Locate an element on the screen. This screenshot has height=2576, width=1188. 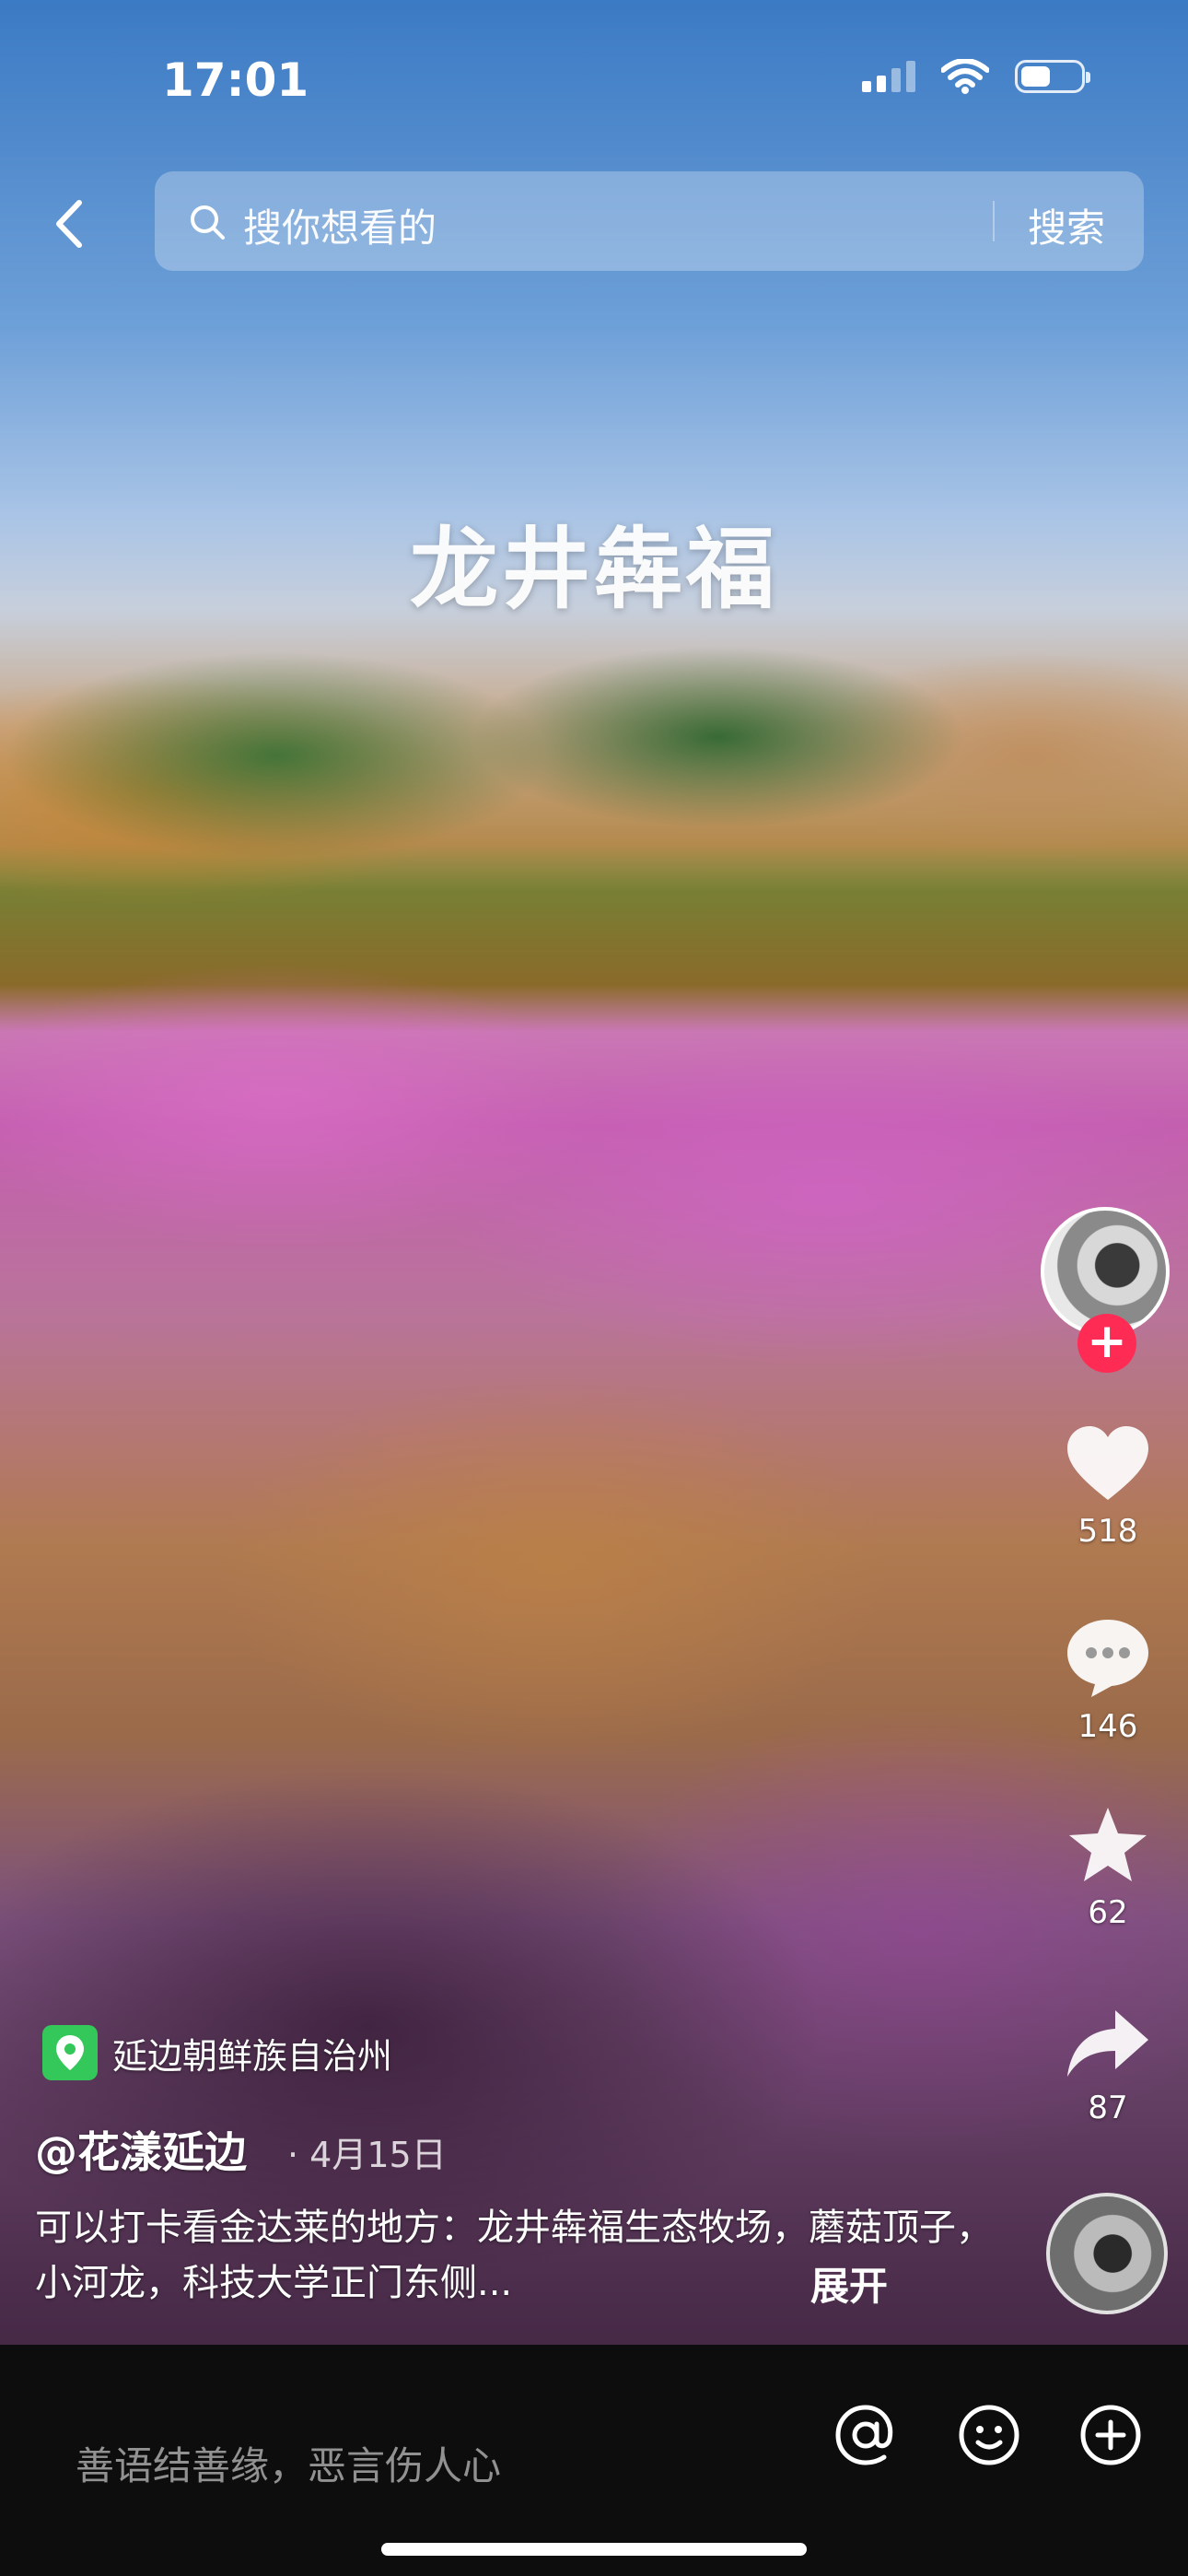
comment-count: 146 is located at coordinates (1107, 1726).